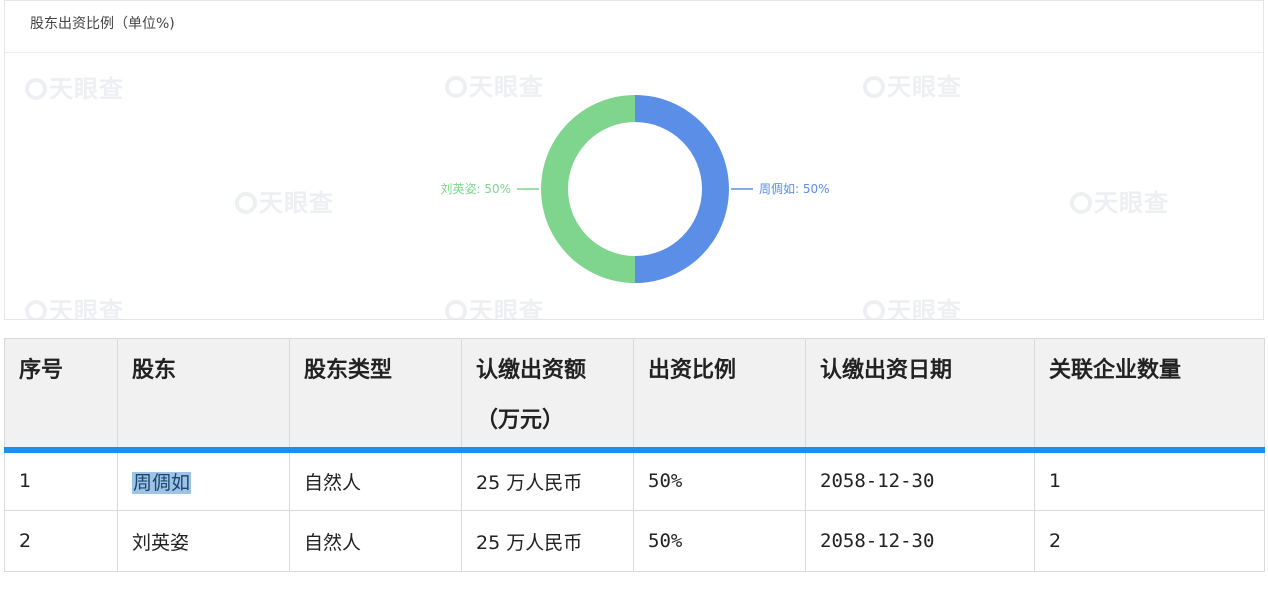 The width and height of the screenshot is (1268, 593). Describe the element at coordinates (203, 541) in the screenshot. I see `cell-holder: 刘英姿` at that location.